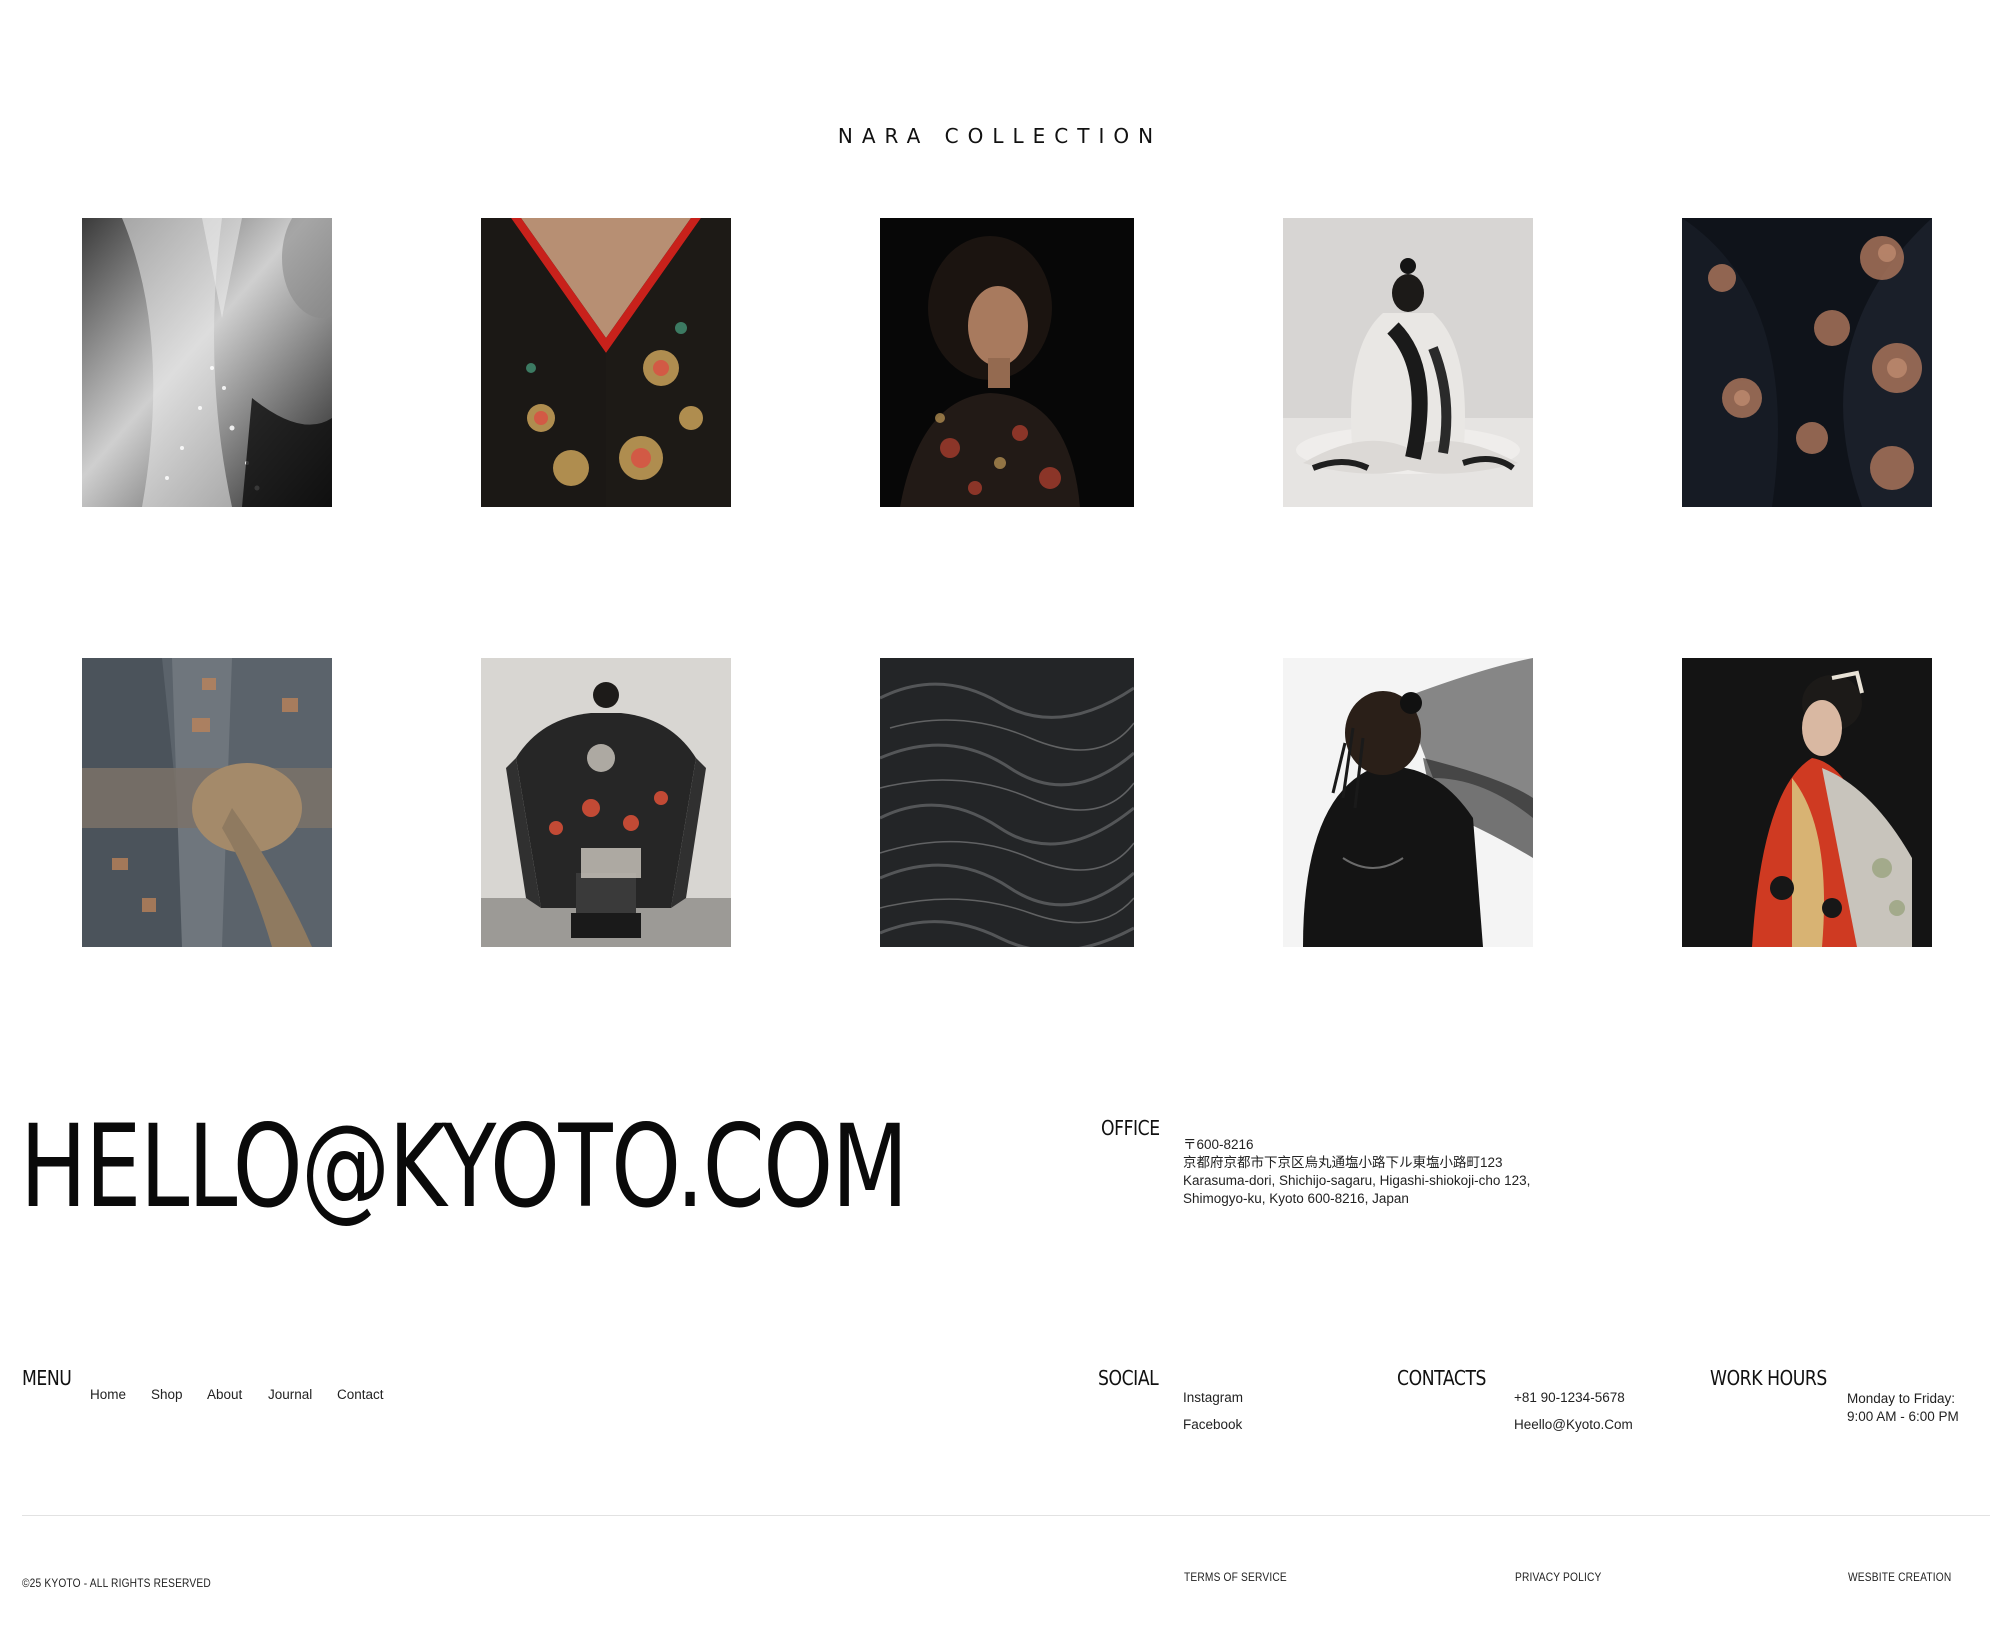  Describe the element at coordinates (1213, 1397) in the screenshot. I see `social-link-instagram: Instagram` at that location.